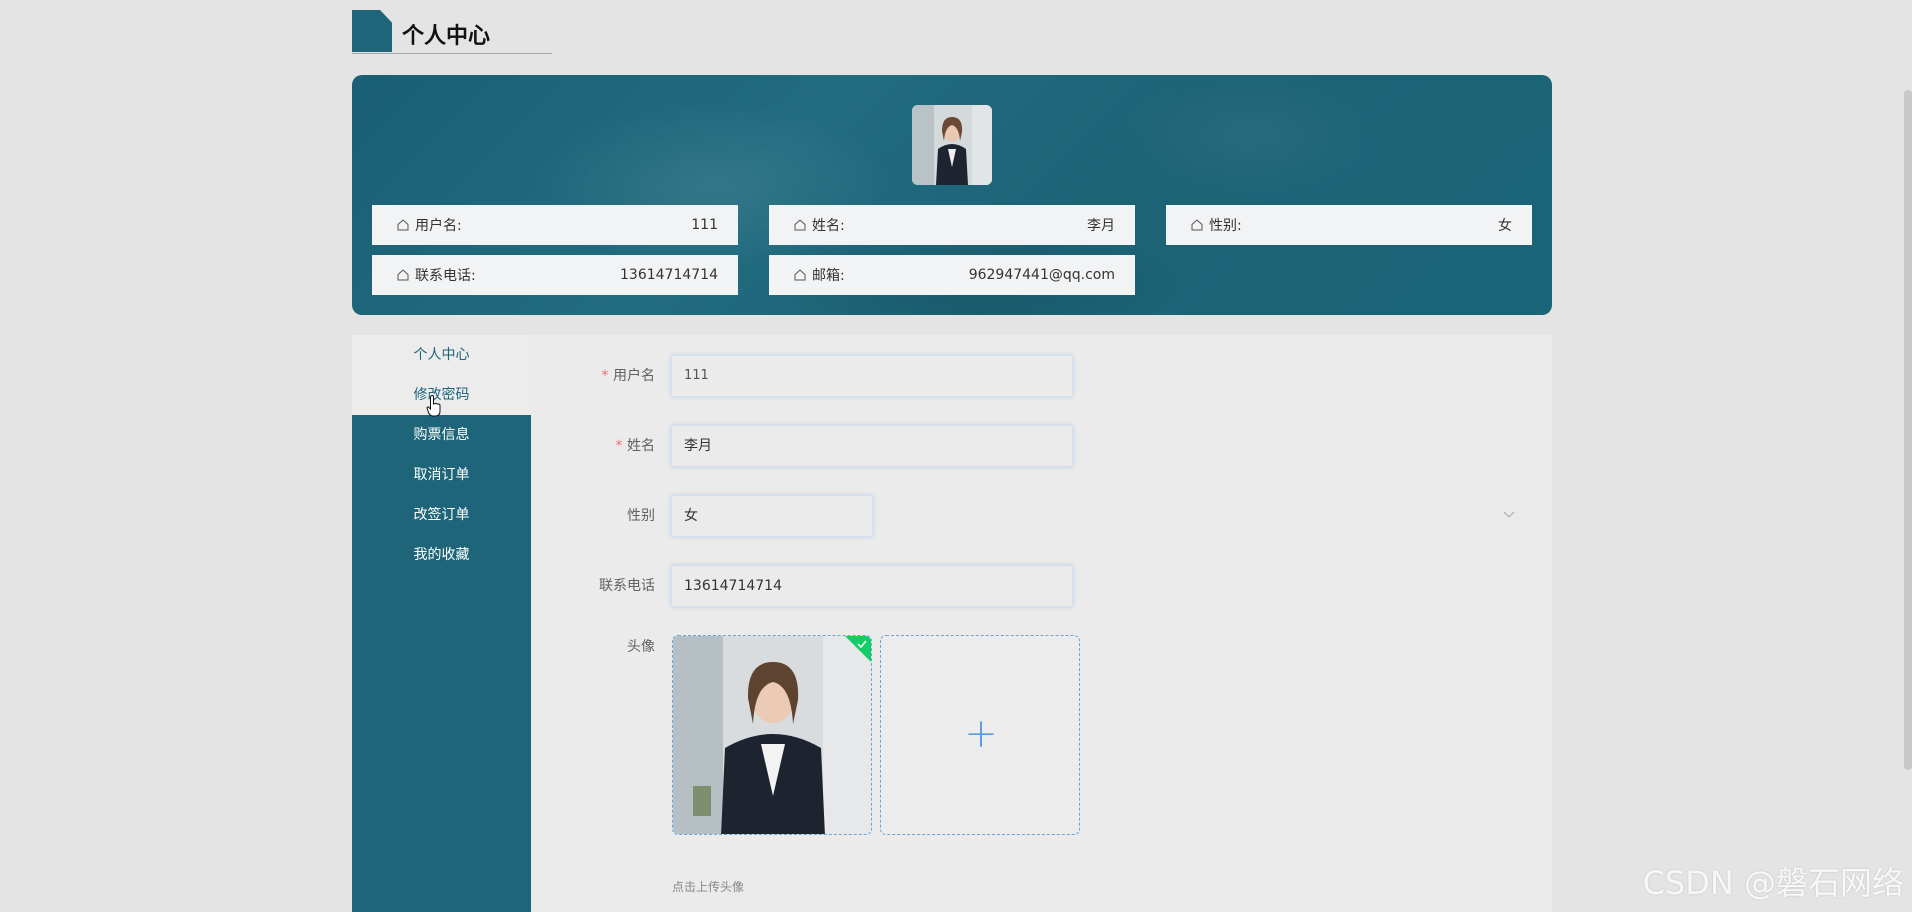 This screenshot has width=1912, height=912. What do you see at coordinates (1349, 225) in the screenshot?
I see `info-card-gender: 性别: 女` at bounding box center [1349, 225].